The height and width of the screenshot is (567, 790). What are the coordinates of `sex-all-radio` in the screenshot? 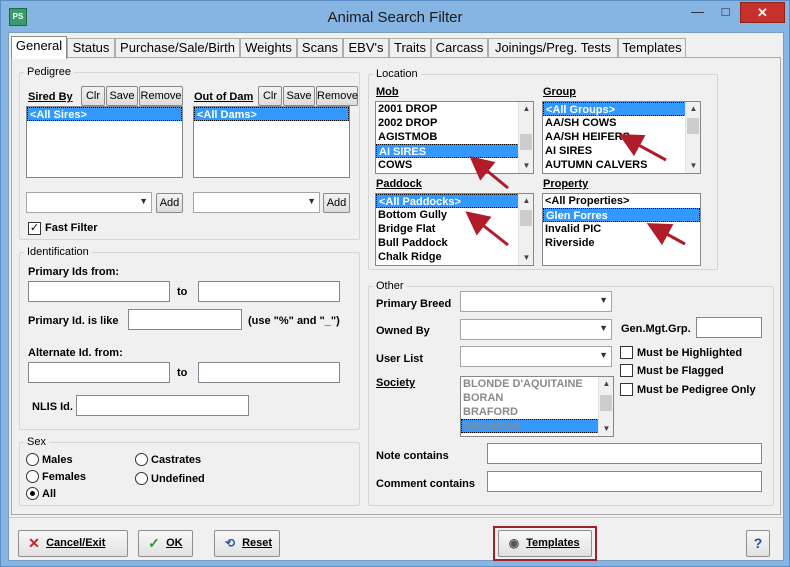 It's located at (32, 493).